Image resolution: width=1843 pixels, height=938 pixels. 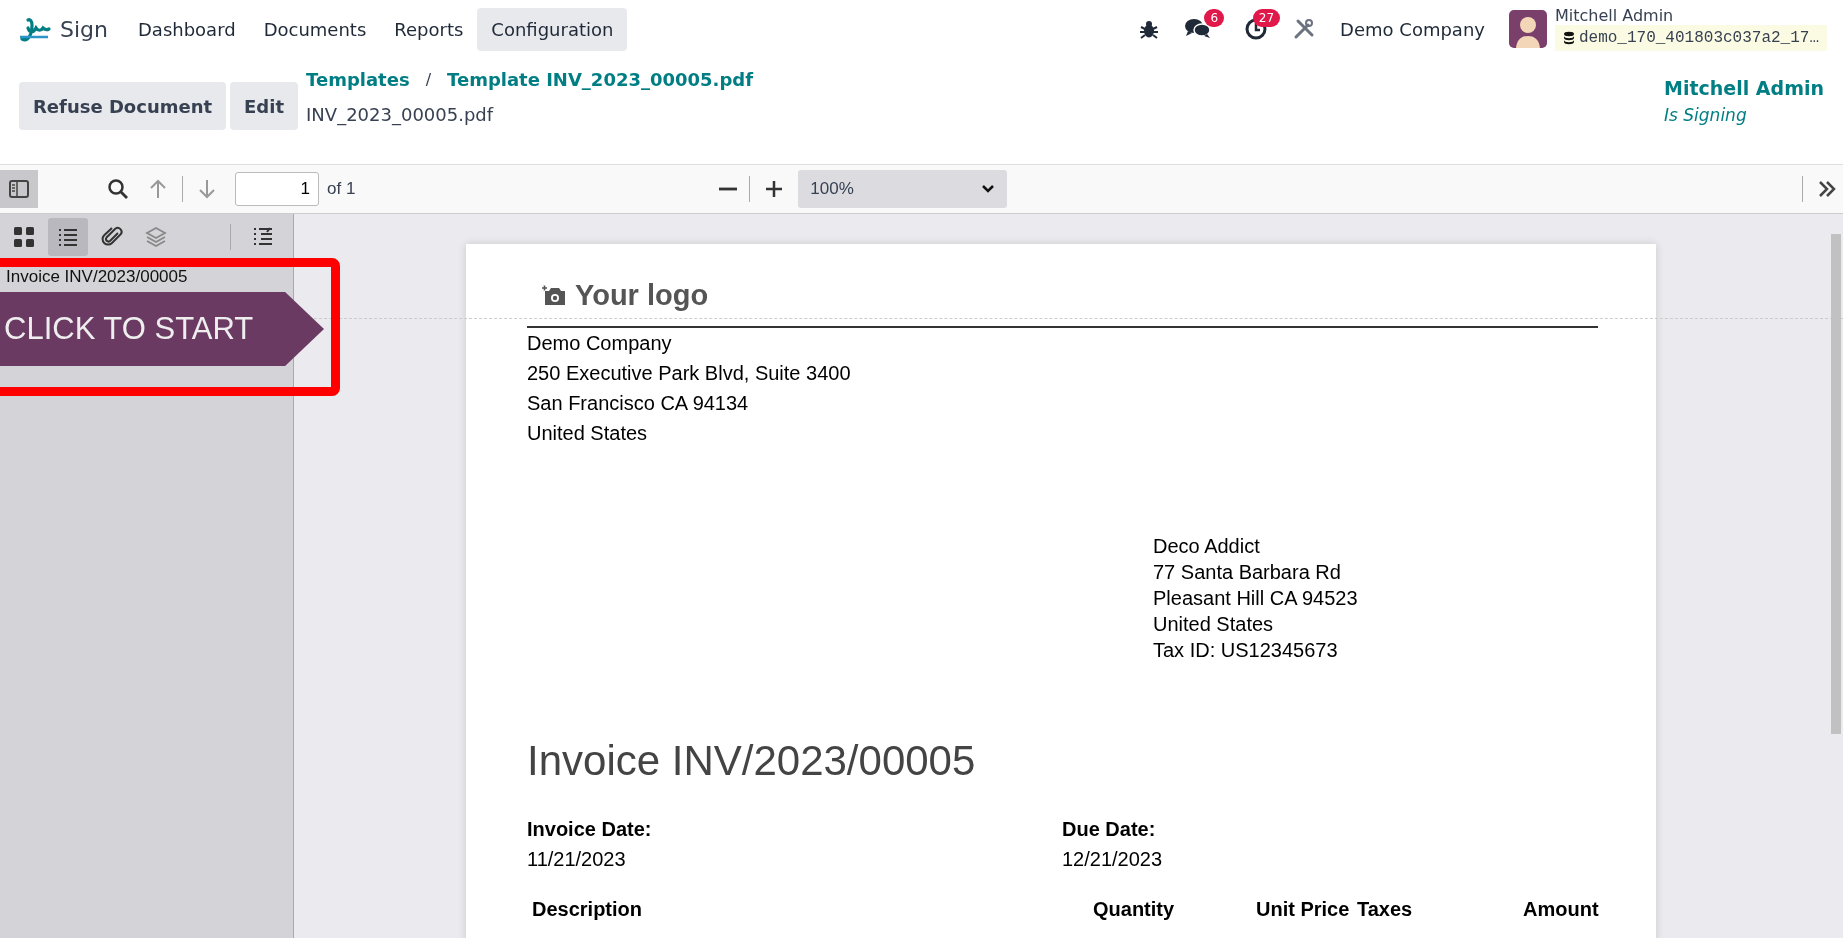 I want to click on menu-item: Configuration, so click(x=552, y=29).